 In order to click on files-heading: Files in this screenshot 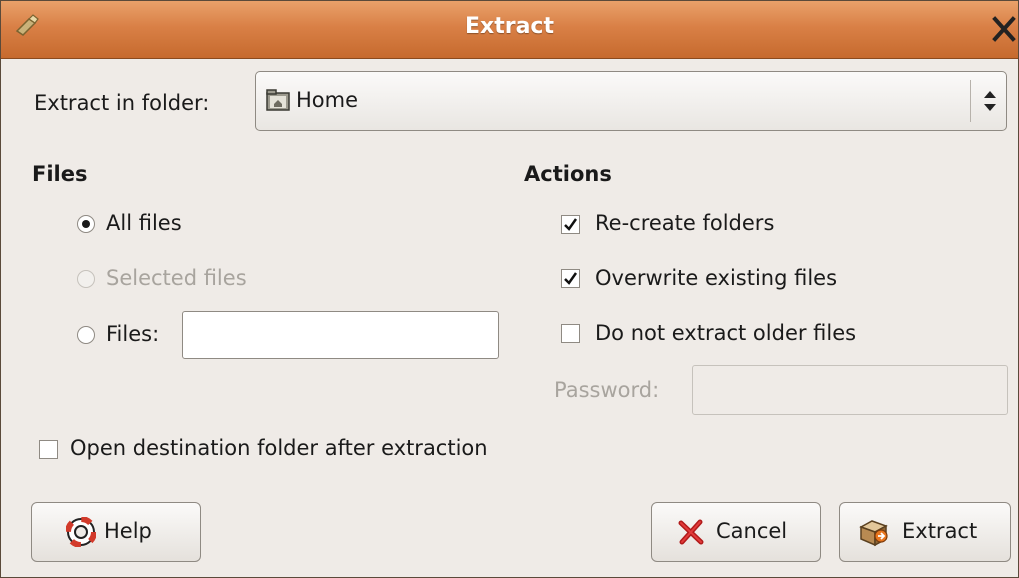, I will do `click(60, 174)`.